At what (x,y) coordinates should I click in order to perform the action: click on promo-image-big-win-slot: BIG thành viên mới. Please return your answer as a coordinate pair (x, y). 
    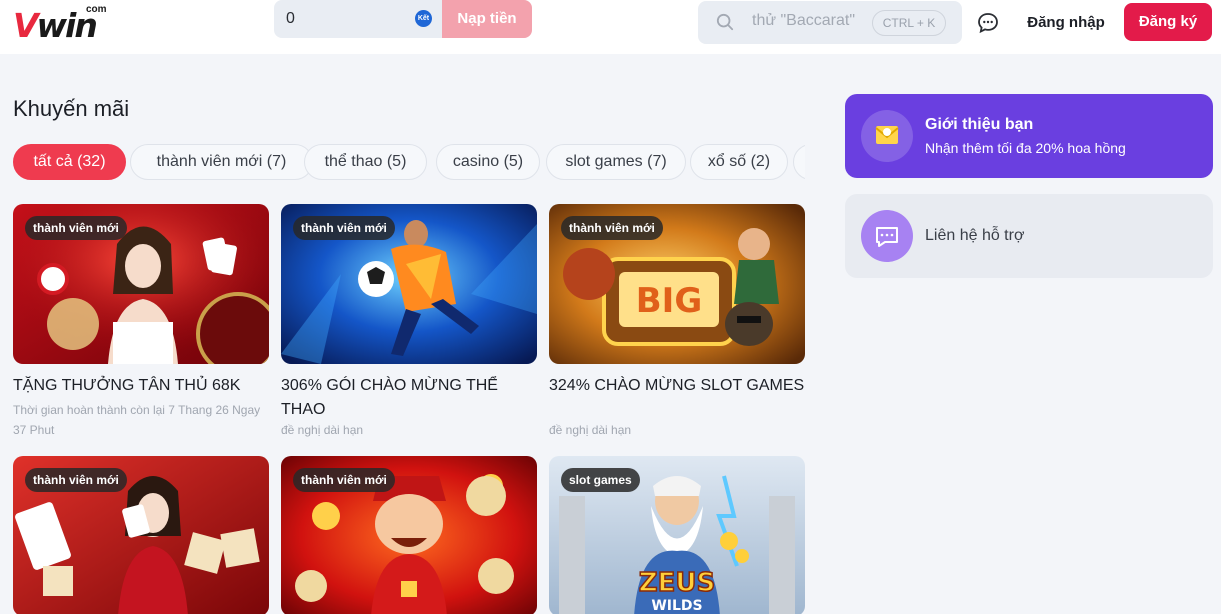
    Looking at the image, I should click on (677, 284).